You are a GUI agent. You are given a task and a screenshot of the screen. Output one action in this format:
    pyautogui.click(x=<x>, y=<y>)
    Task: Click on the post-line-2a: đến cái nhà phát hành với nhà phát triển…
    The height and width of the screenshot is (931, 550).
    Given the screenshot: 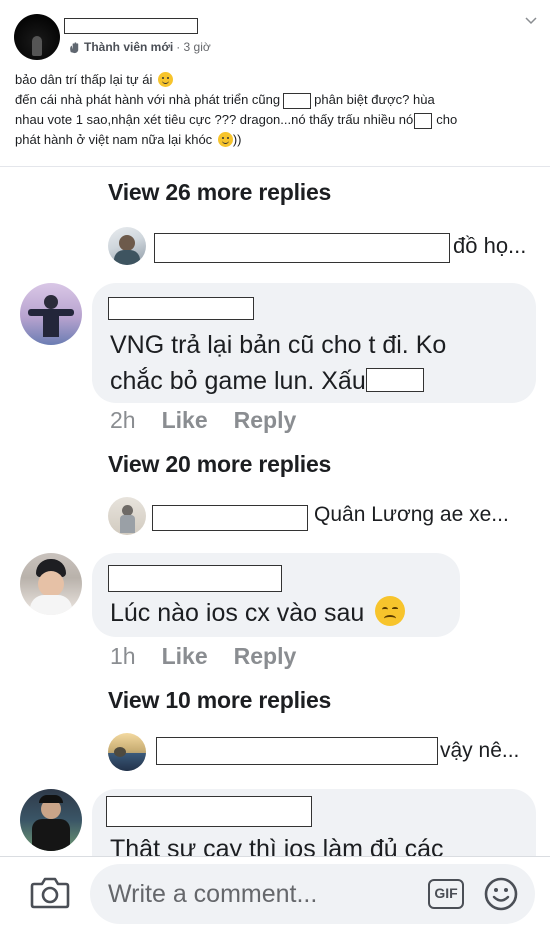 What is the action you would take?
    pyautogui.click(x=148, y=99)
    